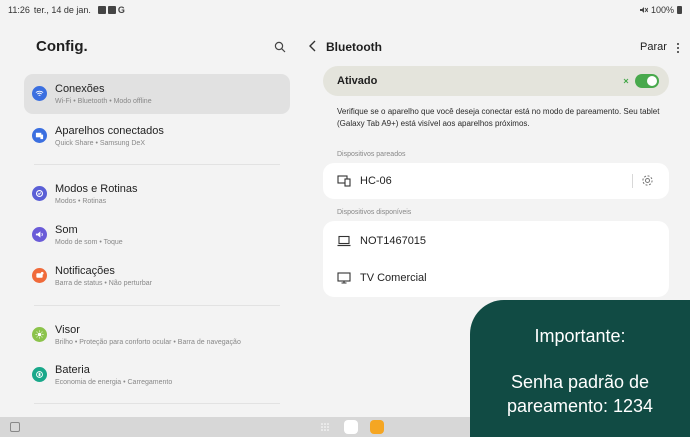 Image resolution: width=690 pixels, height=437 pixels. I want to click on bluetooth-toggle, so click(647, 81).